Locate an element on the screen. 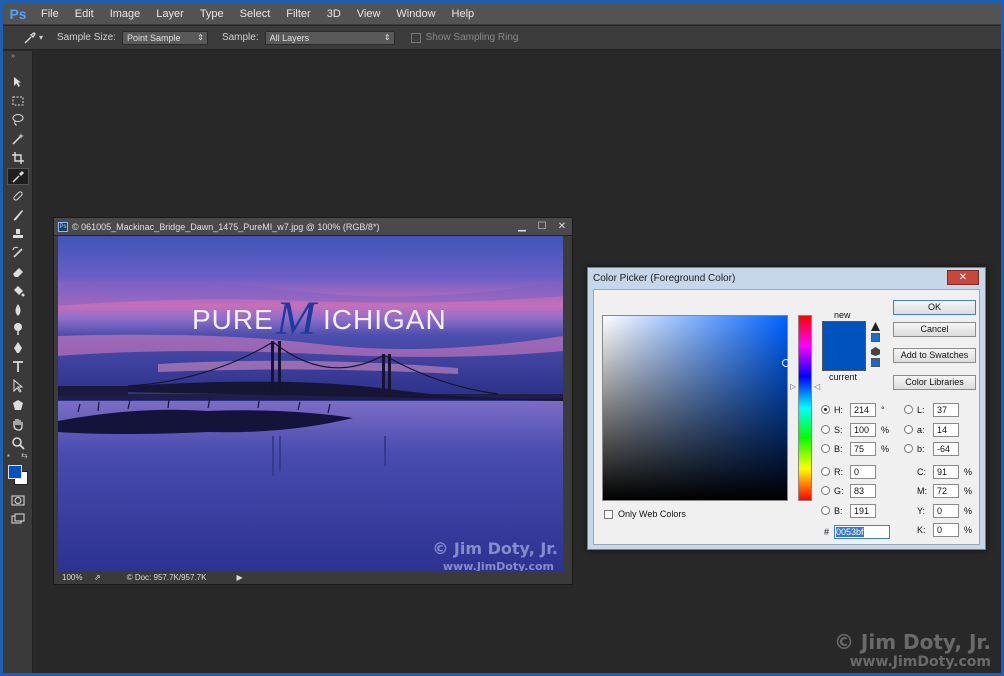 The width and height of the screenshot is (1004, 676). lab-b-row: b: -64 is located at coordinates (931, 448).